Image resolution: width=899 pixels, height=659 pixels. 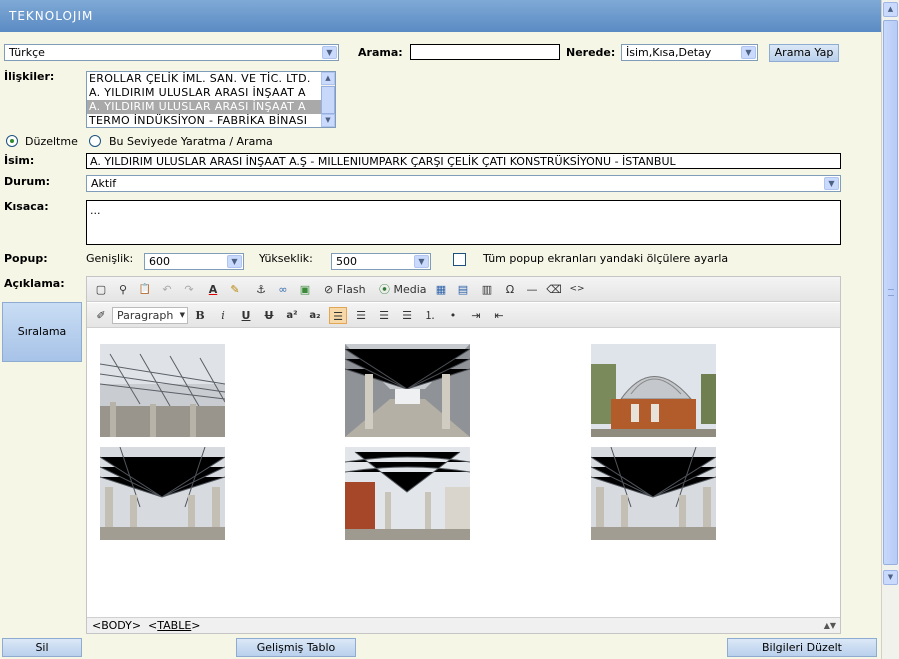 What do you see at coordinates (159, 261) in the screenshot?
I see `width-value: 600` at bounding box center [159, 261].